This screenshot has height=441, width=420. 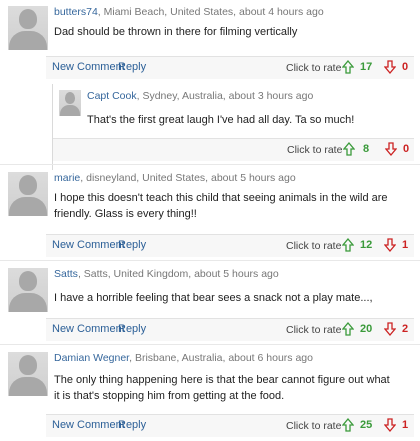 What do you see at coordinates (366, 329) in the screenshot?
I see `upvote-count: 20` at bounding box center [366, 329].